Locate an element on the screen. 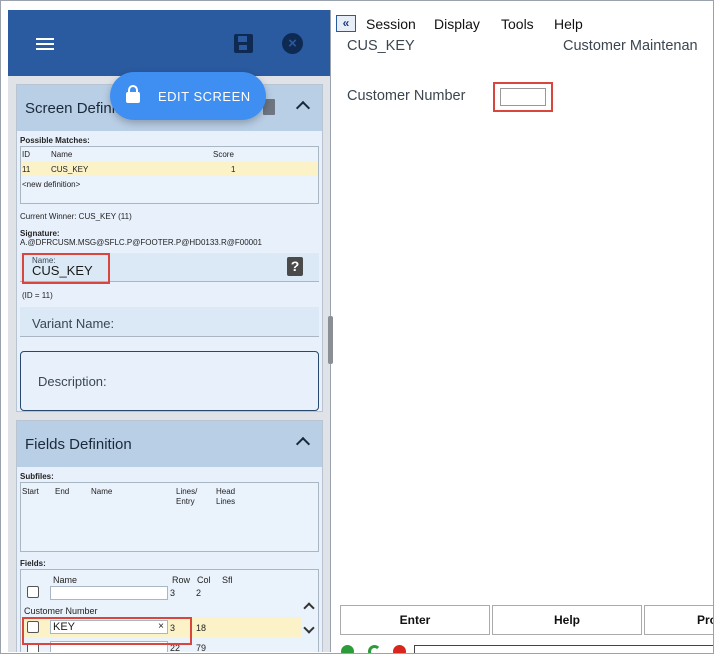 The width and height of the screenshot is (714, 654). menu-bar: « Session Display Tools Help is located at coordinates (522, 23).